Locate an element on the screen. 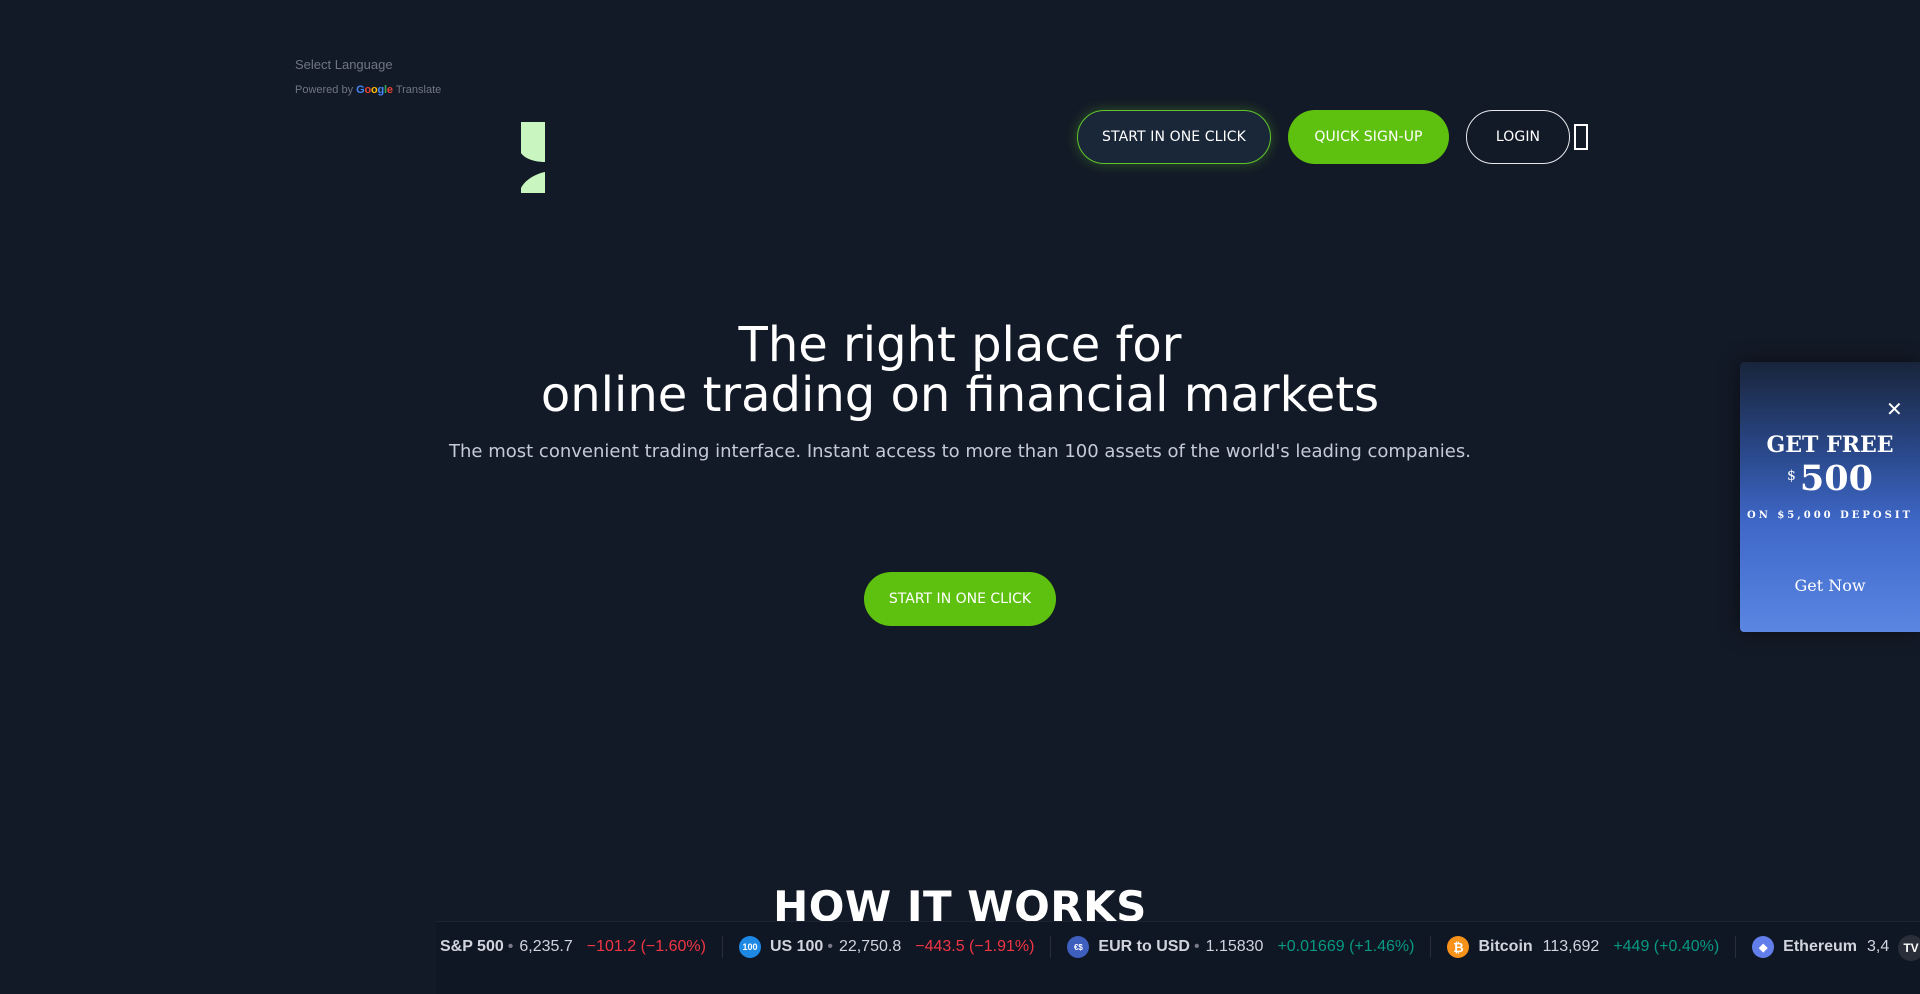  ticker-item-bitcoin: ₿ Bitcoin 113,692 +449 (+0.40%) is located at coordinates (1583, 947).